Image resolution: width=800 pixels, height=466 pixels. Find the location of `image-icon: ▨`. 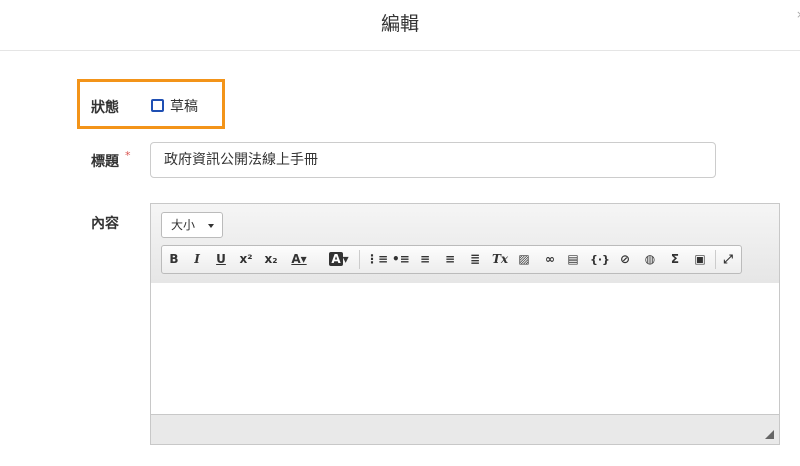

image-icon: ▨ is located at coordinates (524, 259).